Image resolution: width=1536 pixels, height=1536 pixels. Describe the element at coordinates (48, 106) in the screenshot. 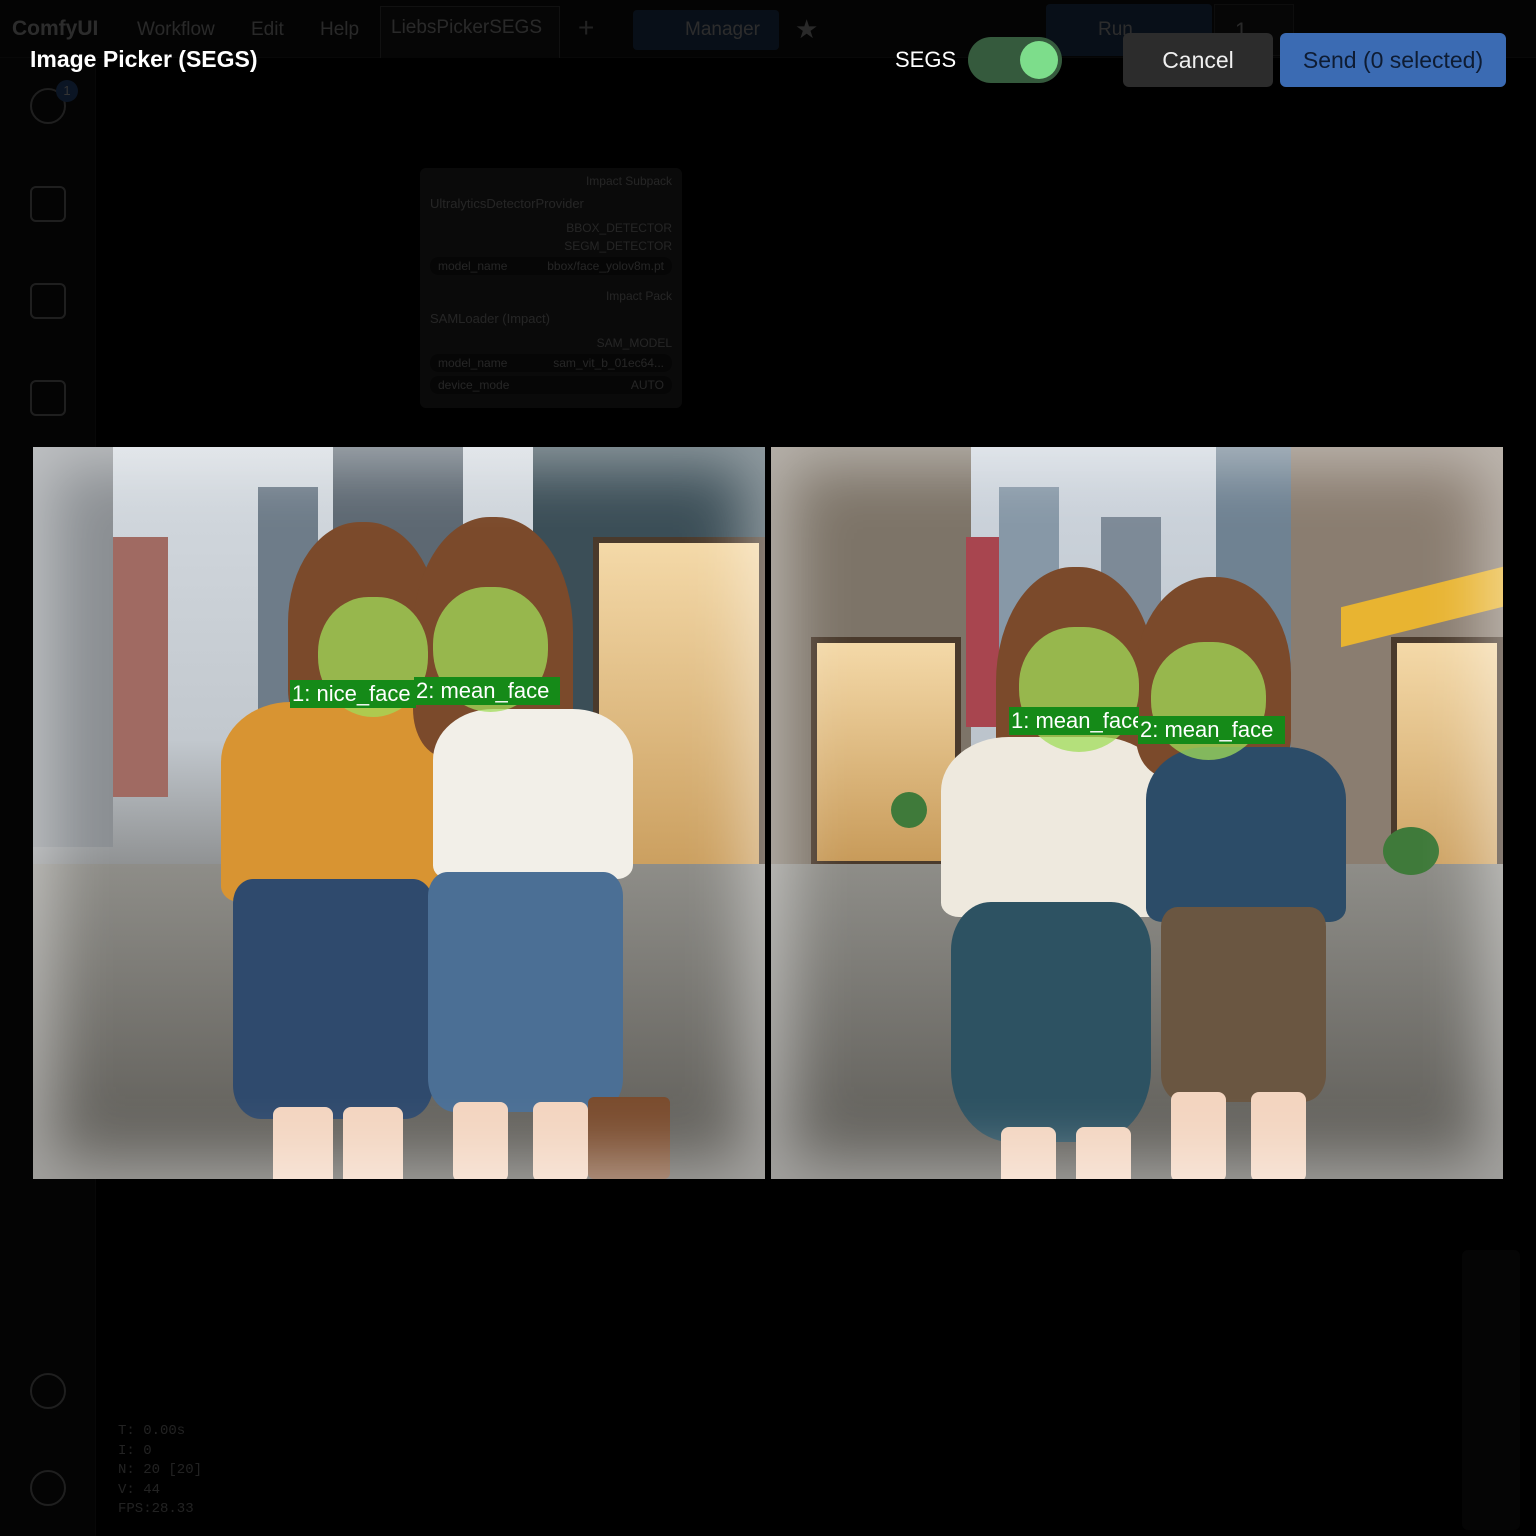

I see `history-icon` at that location.